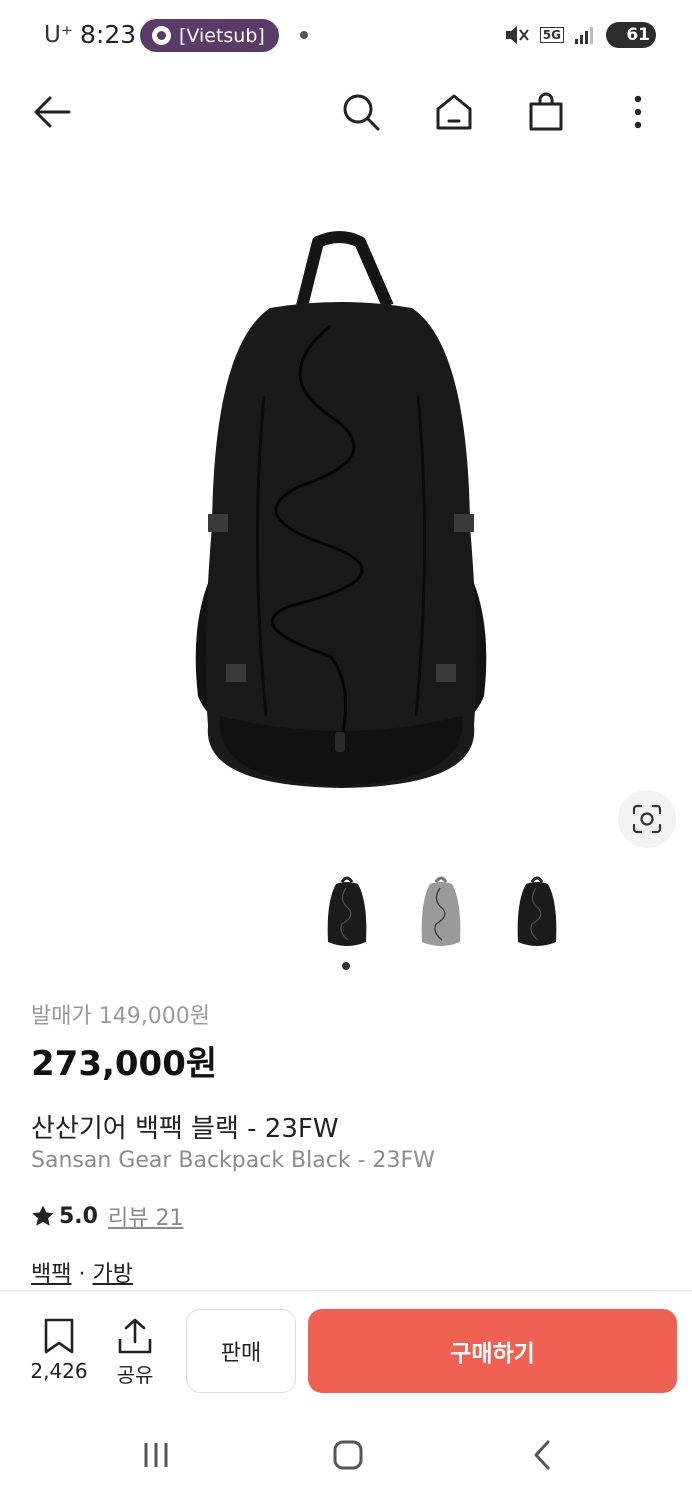 This screenshot has width=692, height=1500. What do you see at coordinates (51, 1274) in the screenshot?
I see `category-link-backpack: 백팩` at bounding box center [51, 1274].